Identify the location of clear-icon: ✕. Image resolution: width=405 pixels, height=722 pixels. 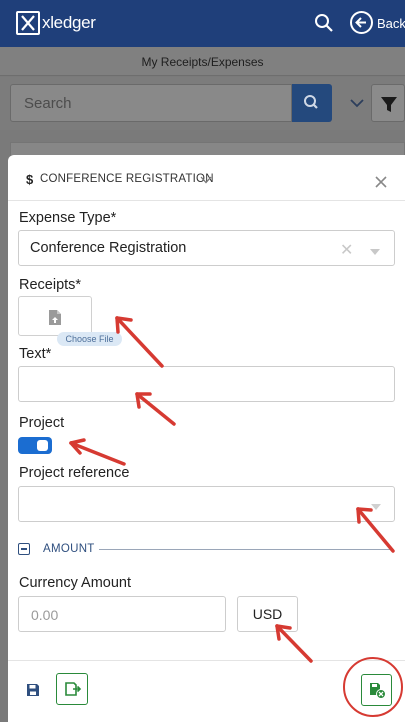
(346, 250).